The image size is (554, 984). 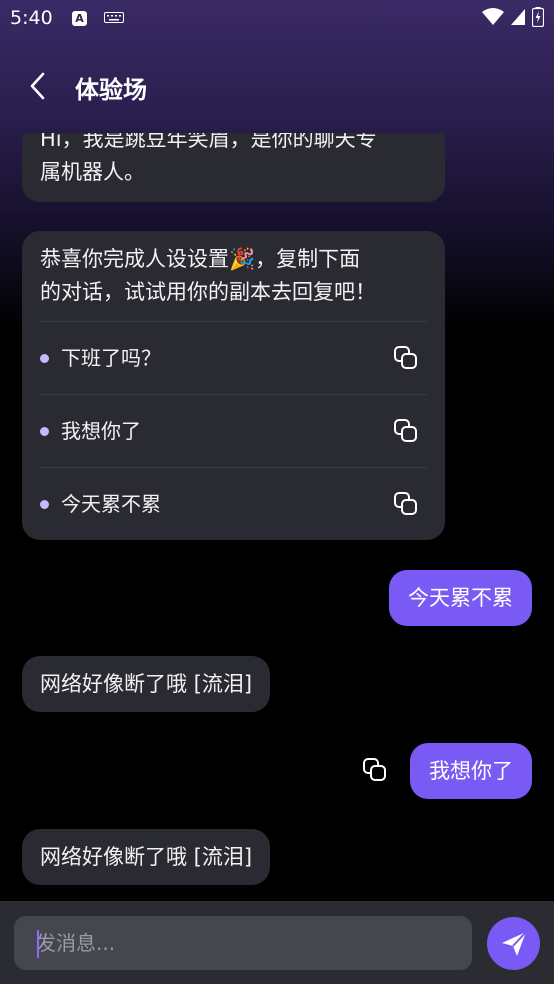 I want to click on bot-message-intro: Hi，我是跳豆年笑眉，是你的聊天专 属机器人。, so click(x=233, y=167).